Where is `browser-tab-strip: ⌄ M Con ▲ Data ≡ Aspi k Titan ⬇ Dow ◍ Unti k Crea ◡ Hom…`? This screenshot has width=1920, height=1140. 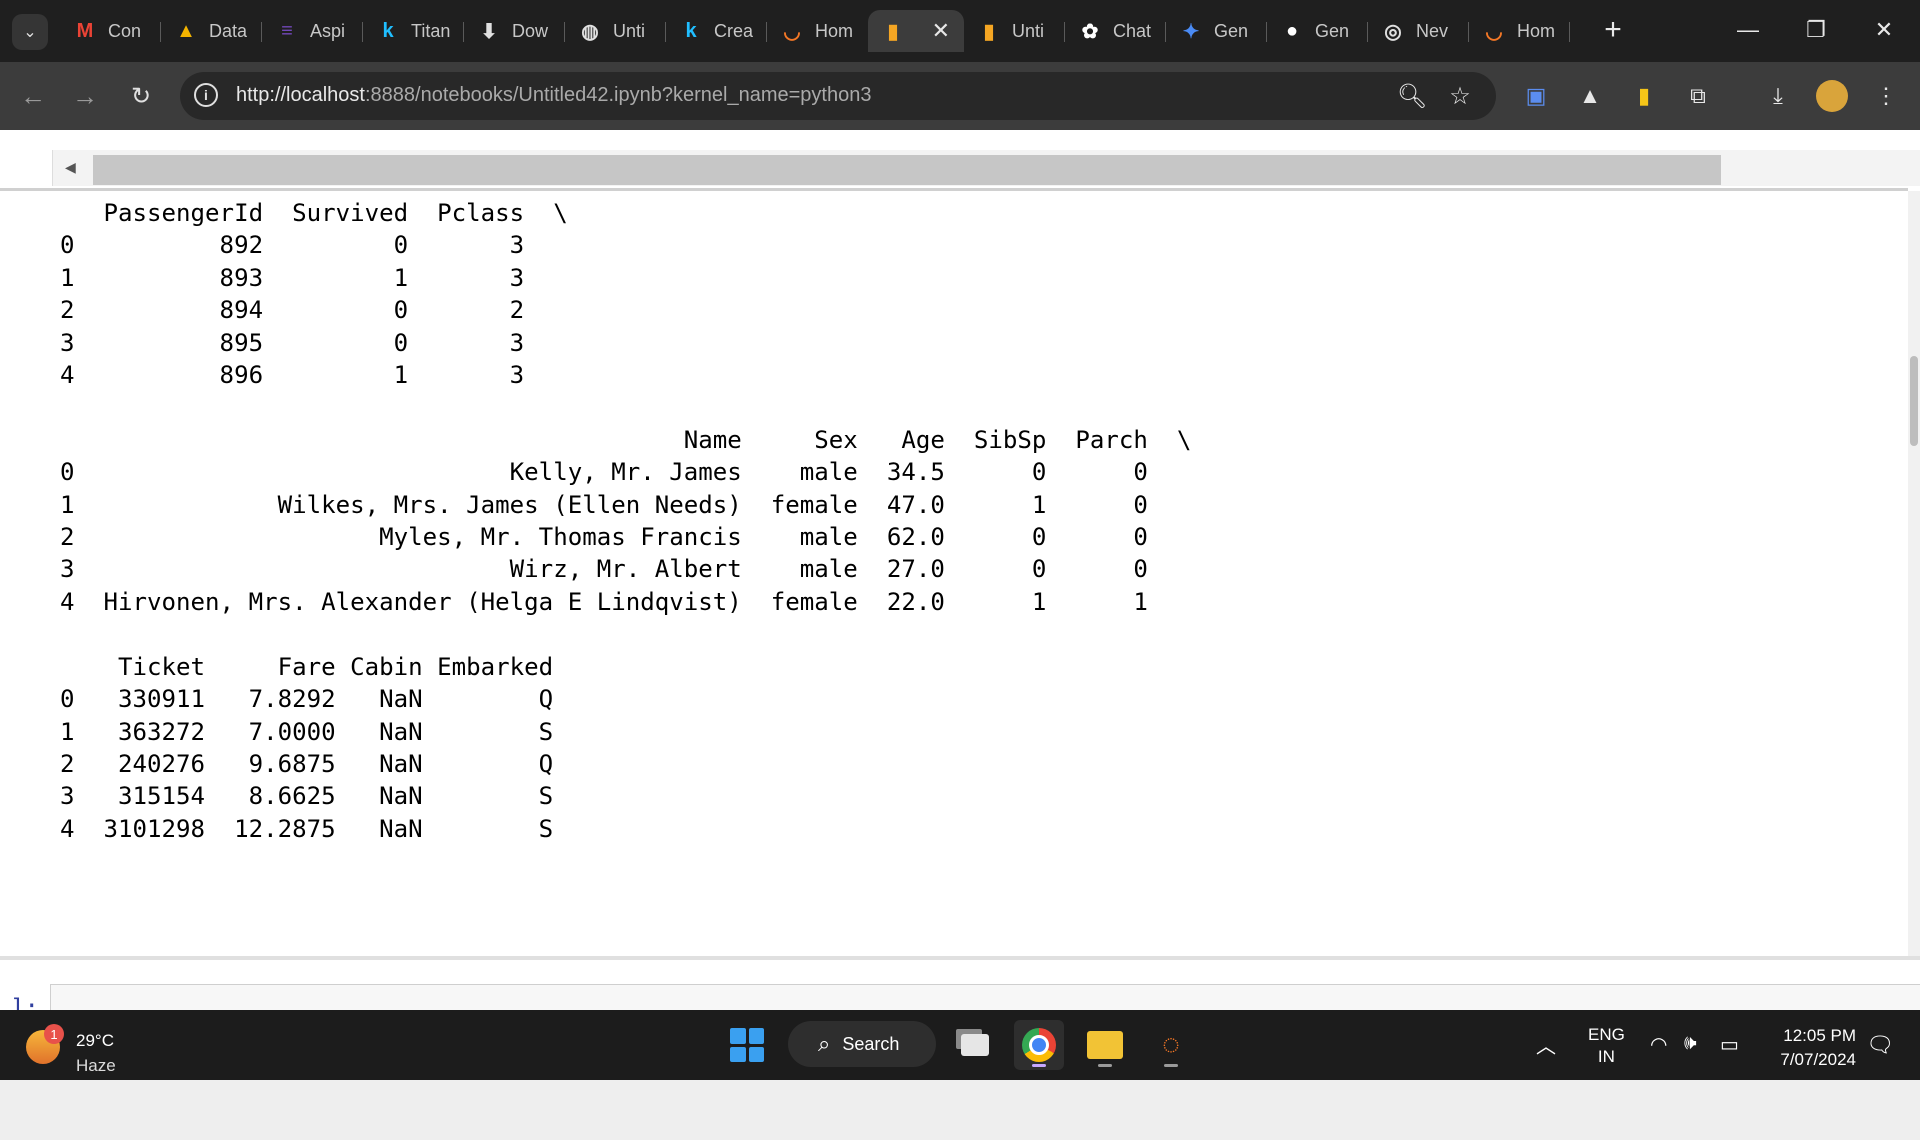 browser-tab-strip: ⌄ M Con ▲ Data ≡ Aspi k Titan ⬇ Dow ◍ Unti k Crea ◡ Hom… is located at coordinates (960, 31).